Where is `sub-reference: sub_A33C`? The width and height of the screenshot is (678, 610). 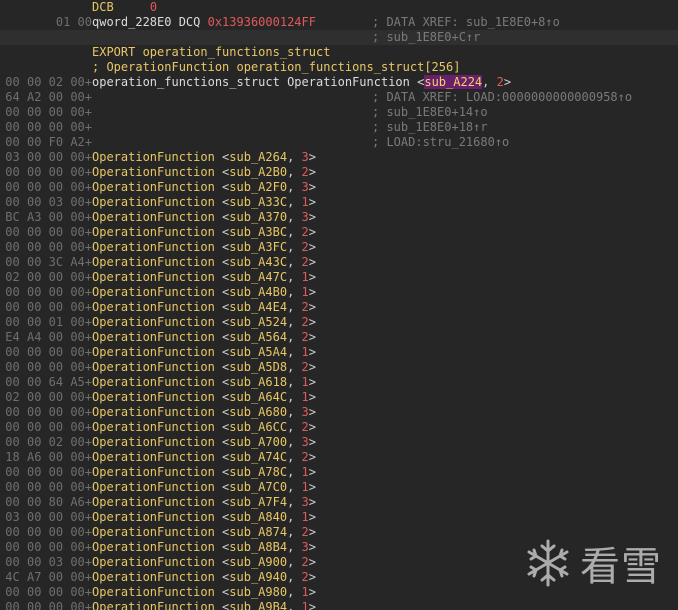 sub-reference: sub_A33C is located at coordinates (258, 202).